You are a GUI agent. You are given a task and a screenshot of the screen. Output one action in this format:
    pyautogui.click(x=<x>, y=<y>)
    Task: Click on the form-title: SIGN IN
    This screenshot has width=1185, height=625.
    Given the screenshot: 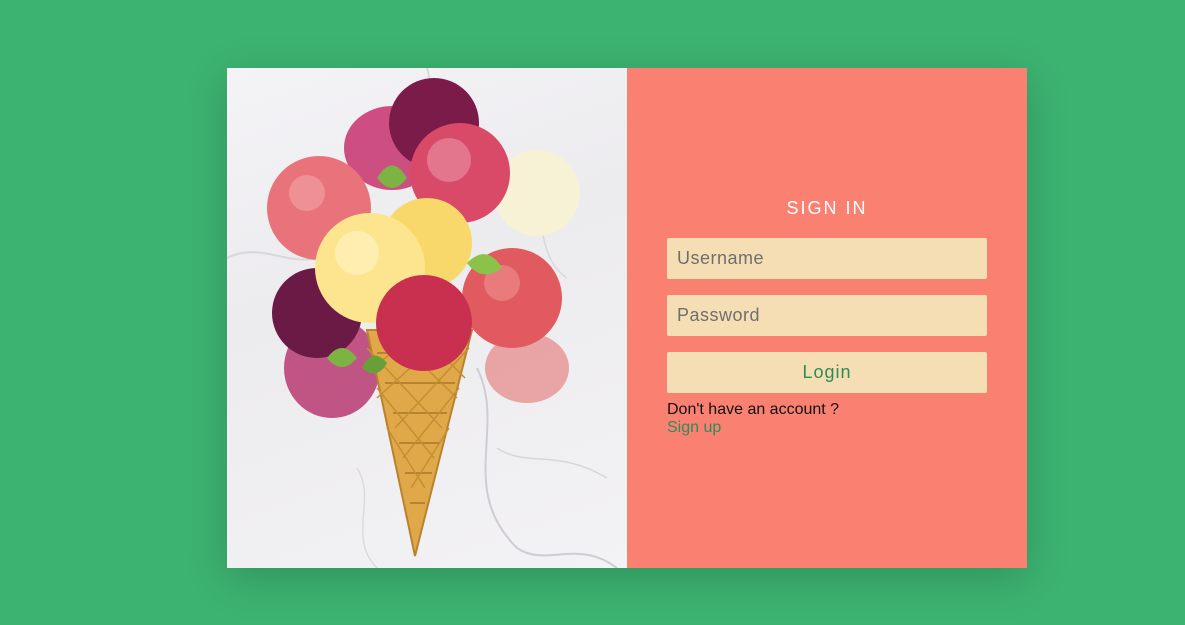 What is the action you would take?
    pyautogui.click(x=827, y=208)
    